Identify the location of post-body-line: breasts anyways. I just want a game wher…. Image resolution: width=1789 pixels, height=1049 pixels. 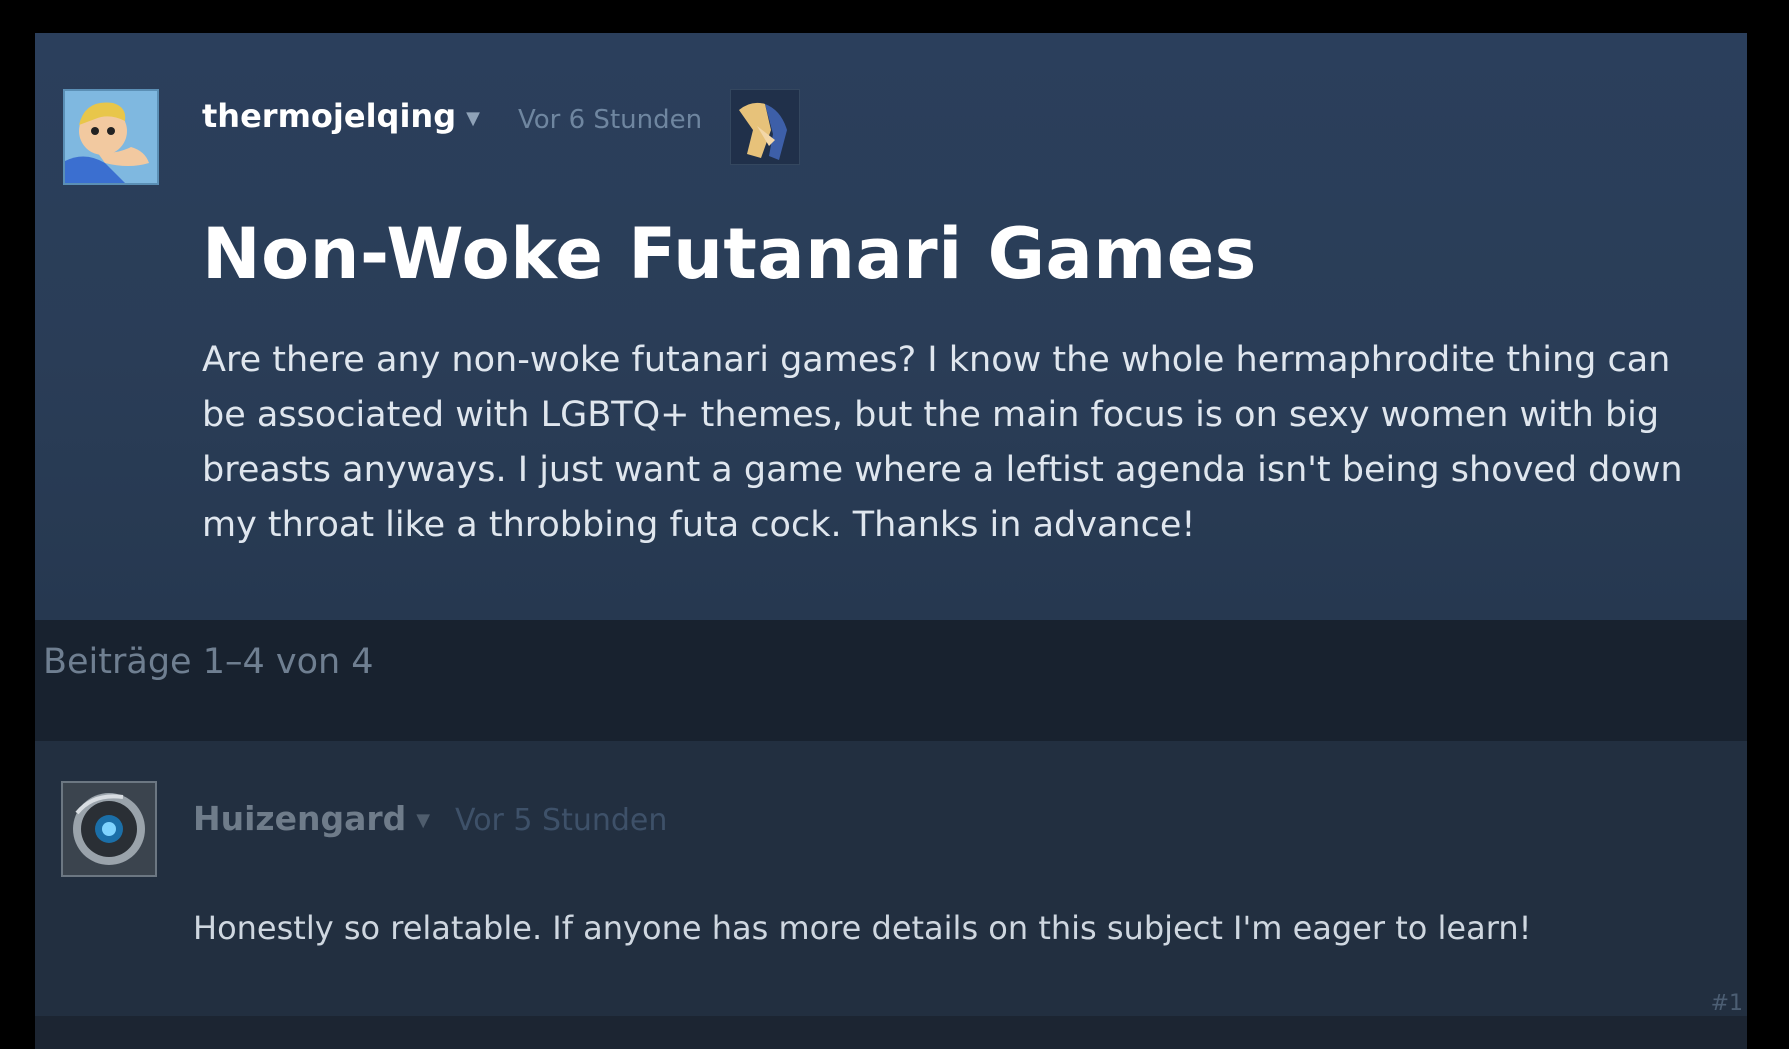
(942, 470).